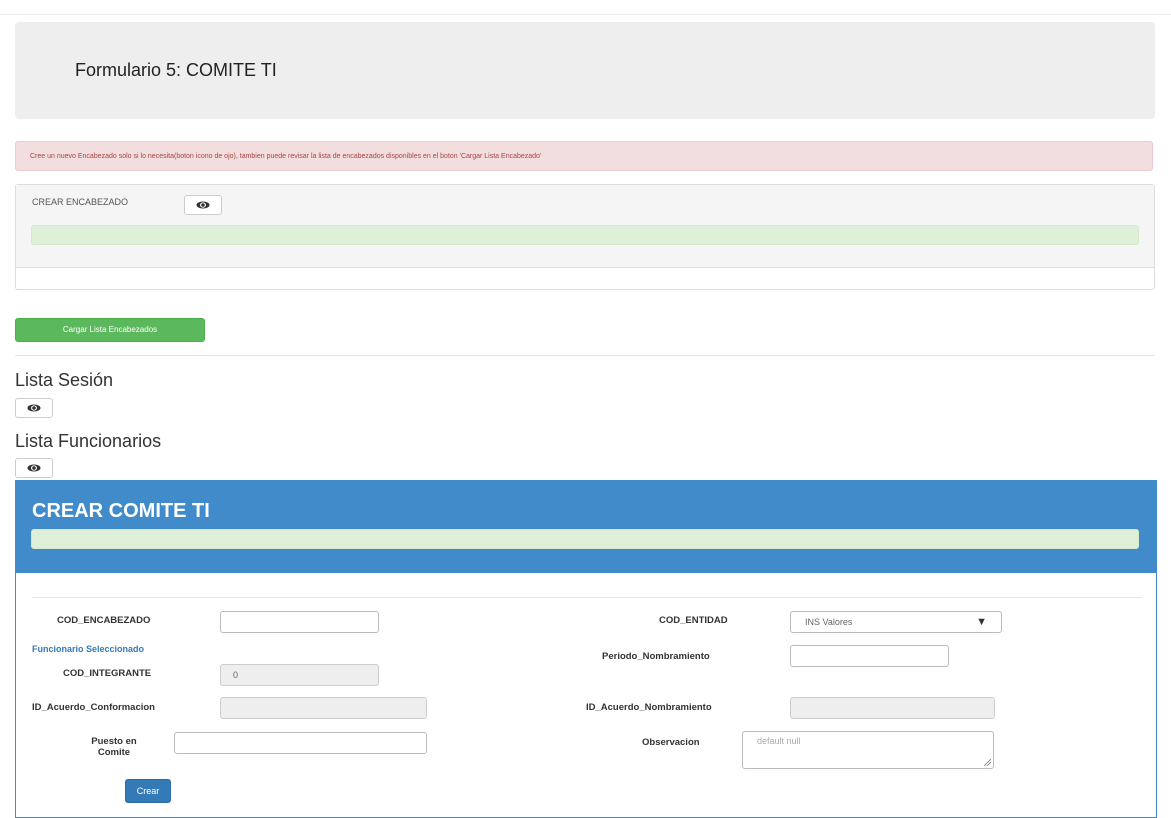 The width and height of the screenshot is (1171, 818). What do you see at coordinates (586, 527) in the screenshot?
I see `crear-comite-heading: CREAR COMITE TI` at bounding box center [586, 527].